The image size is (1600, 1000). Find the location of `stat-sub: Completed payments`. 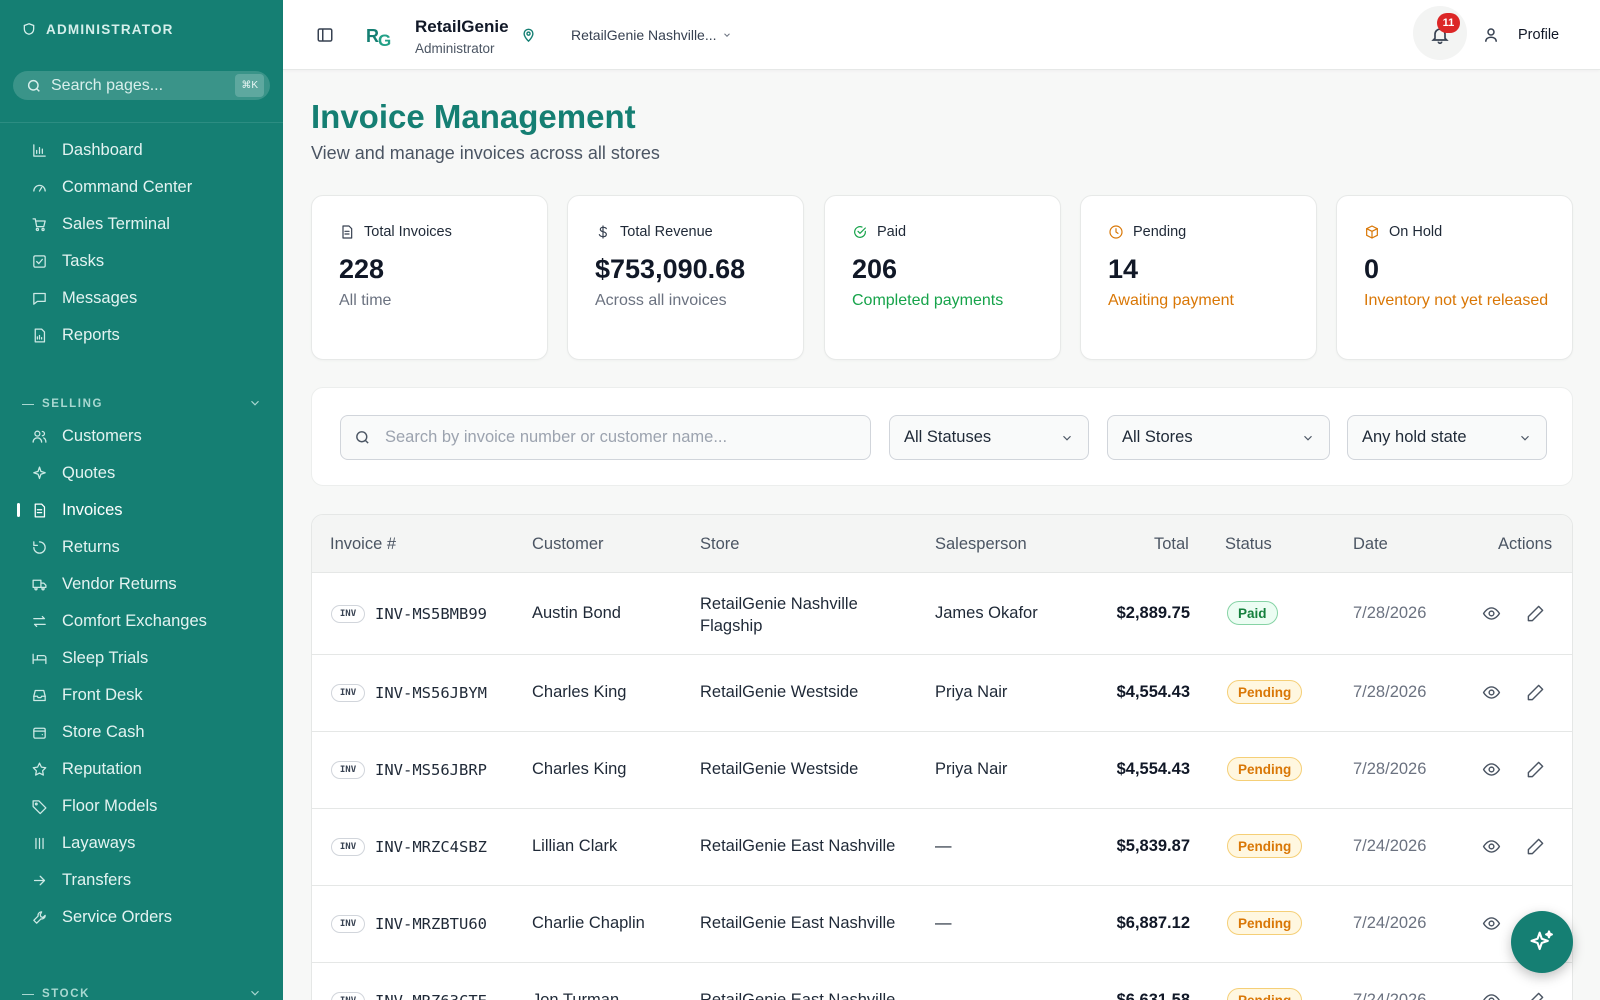

stat-sub: Completed payments is located at coordinates (928, 300).